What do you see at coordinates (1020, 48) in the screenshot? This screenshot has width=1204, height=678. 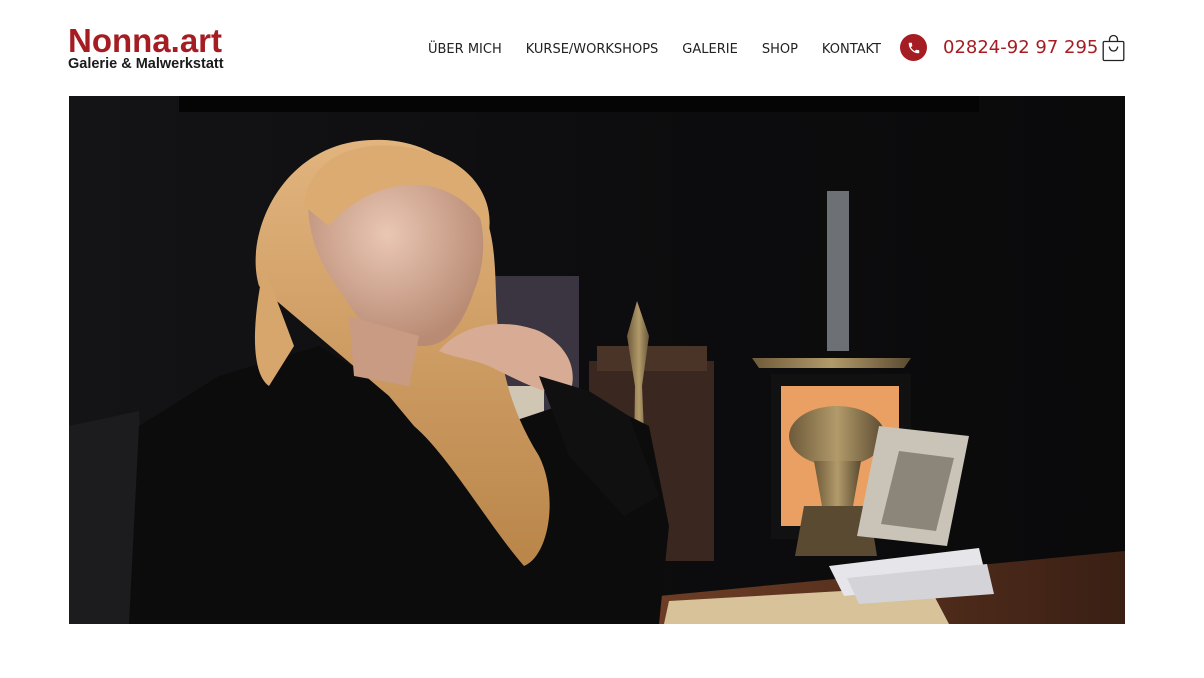 I see `phone-number-link: 02824-92 97 295` at bounding box center [1020, 48].